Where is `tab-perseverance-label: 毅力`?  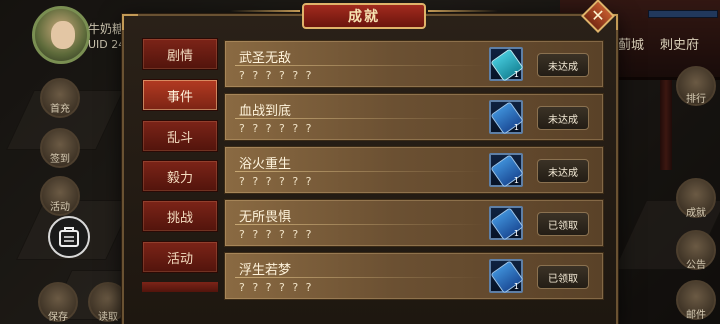 tab-perseverance-label: 毅力 is located at coordinates (179, 178).